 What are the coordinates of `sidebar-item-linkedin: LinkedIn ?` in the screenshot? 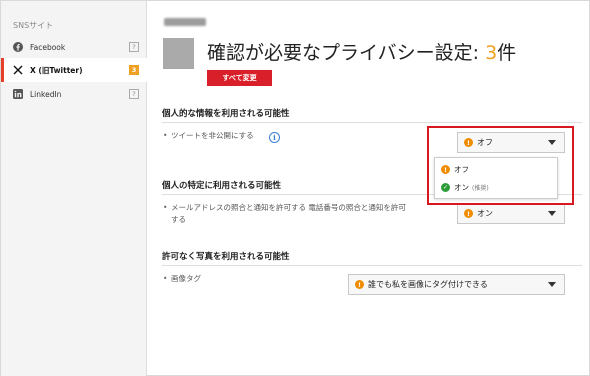 It's located at (74, 94).